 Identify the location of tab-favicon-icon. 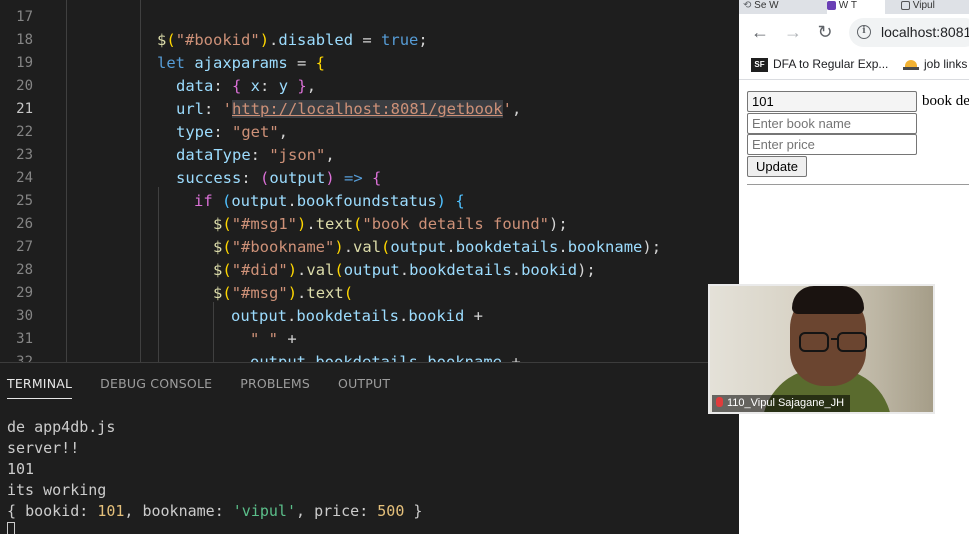
(831, 5).